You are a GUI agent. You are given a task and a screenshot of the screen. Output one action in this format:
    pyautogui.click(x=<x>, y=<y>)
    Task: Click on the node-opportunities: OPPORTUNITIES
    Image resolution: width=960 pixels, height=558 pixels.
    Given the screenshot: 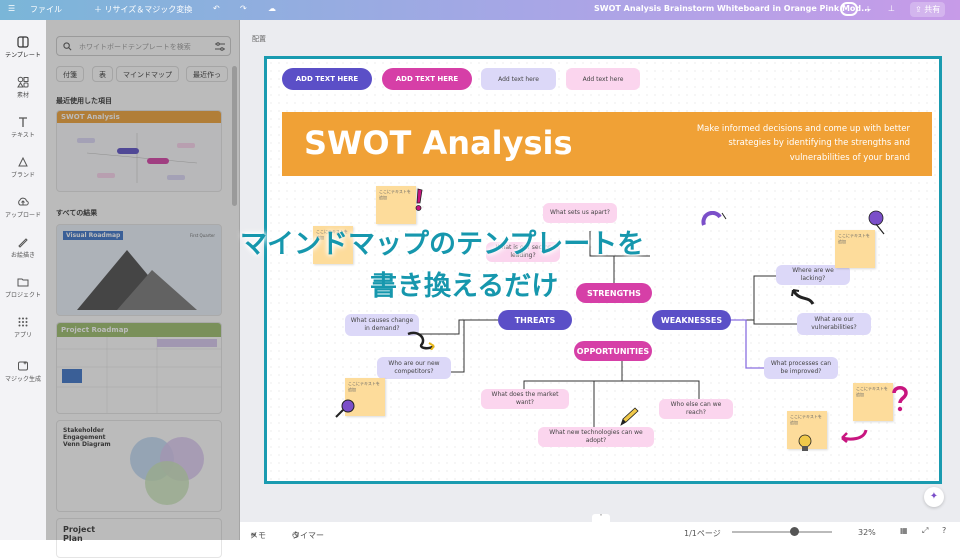 What is the action you would take?
    pyautogui.click(x=613, y=351)
    